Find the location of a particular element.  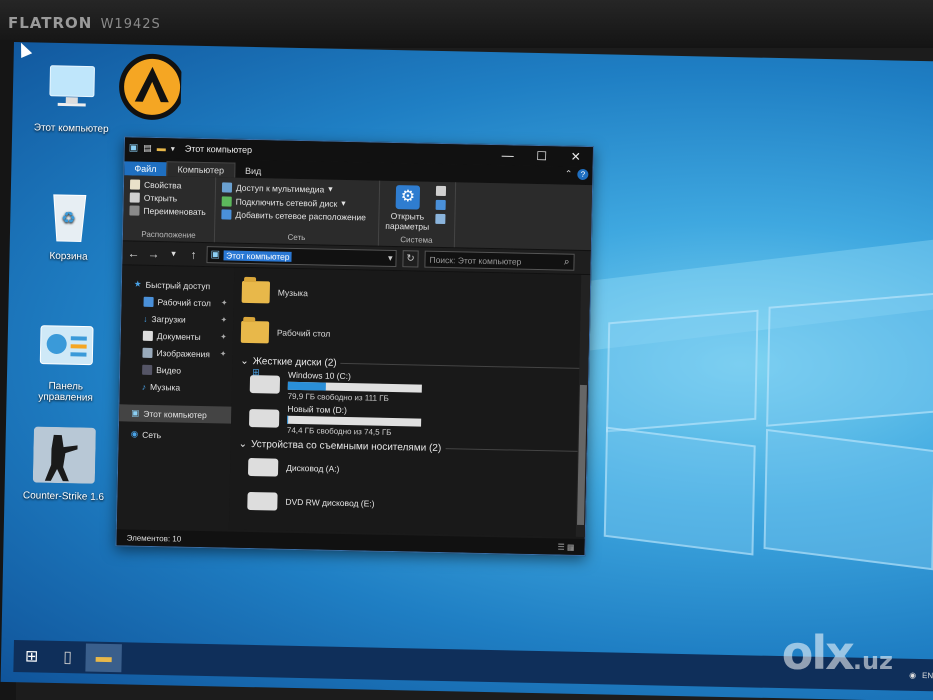

add-network-location-button: Добавить сетевое расположение is located at coordinates (296, 215).